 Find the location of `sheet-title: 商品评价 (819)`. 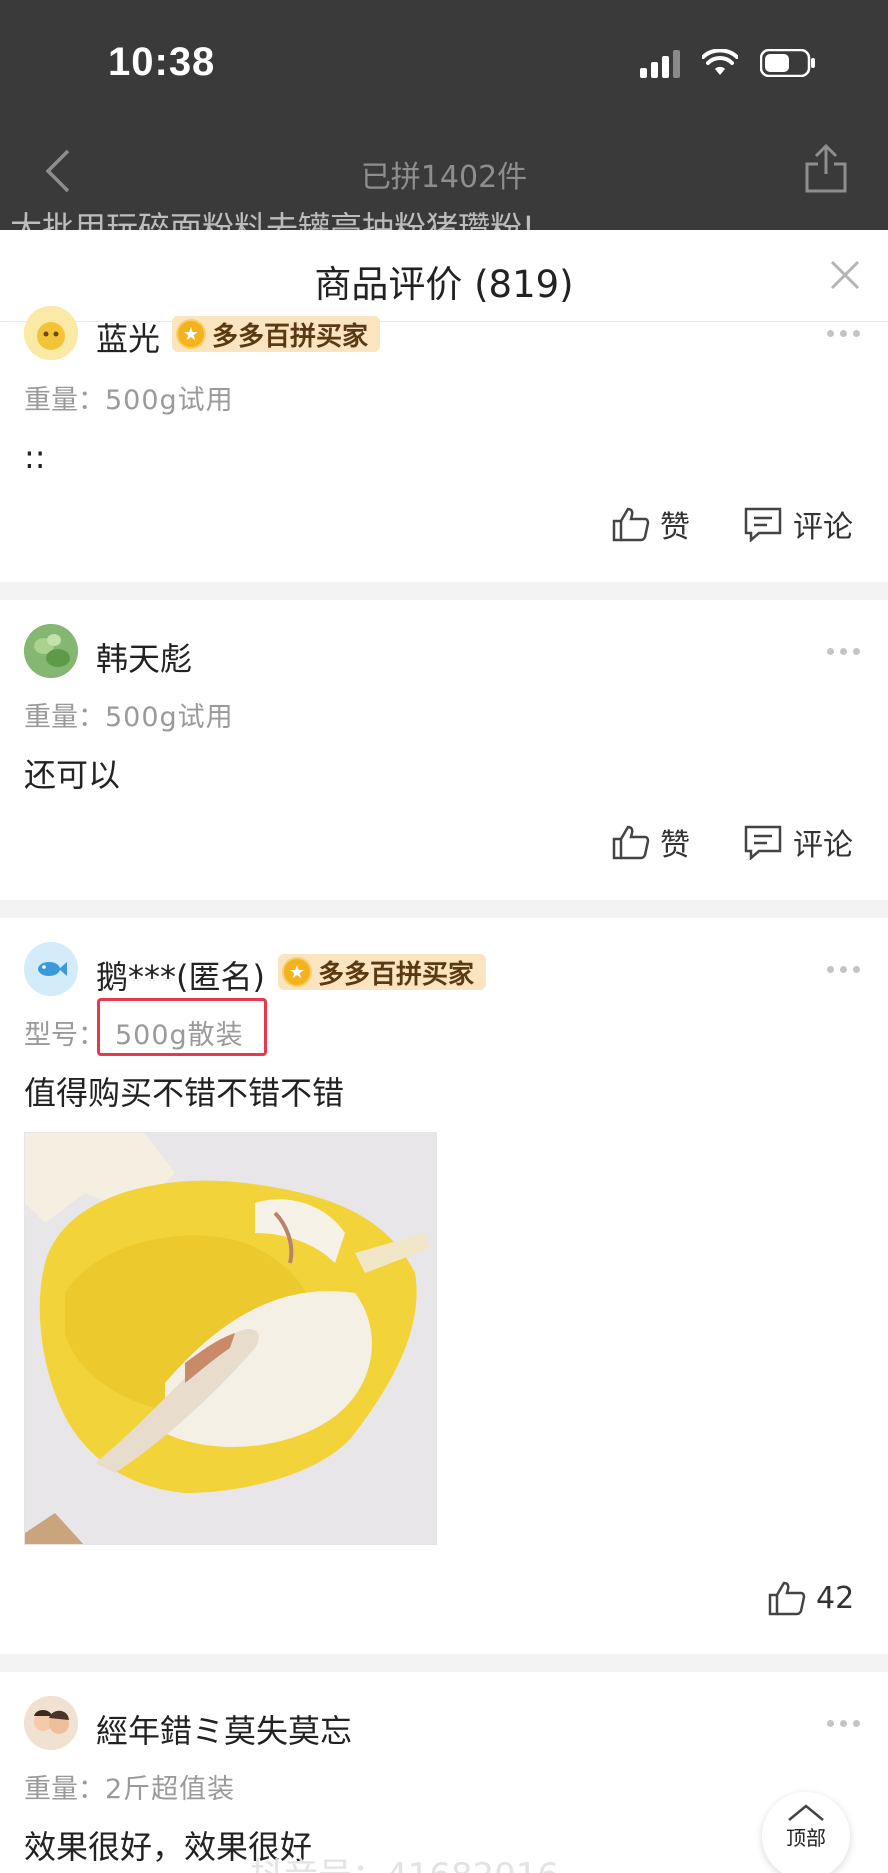

sheet-title: 商品评价 (819) is located at coordinates (444, 284).